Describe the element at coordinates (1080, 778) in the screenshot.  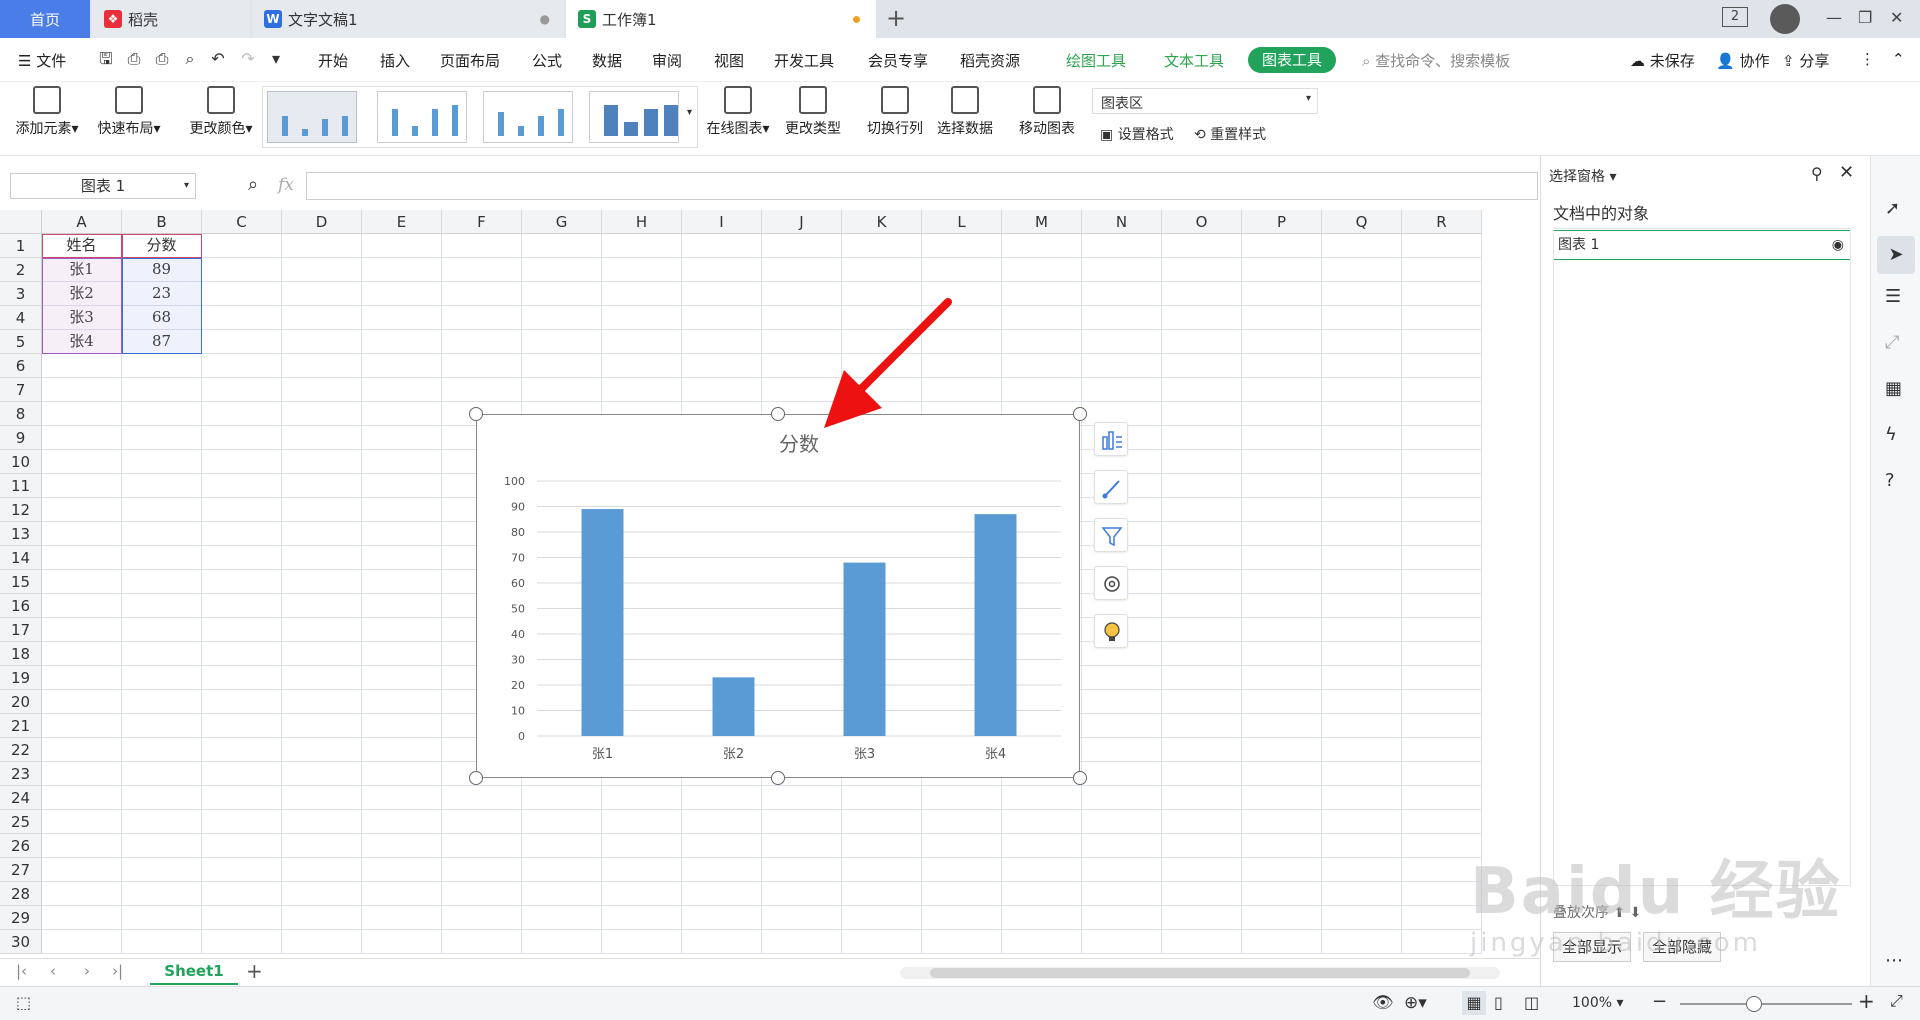
I see `resize-handle-bottom-right` at that location.